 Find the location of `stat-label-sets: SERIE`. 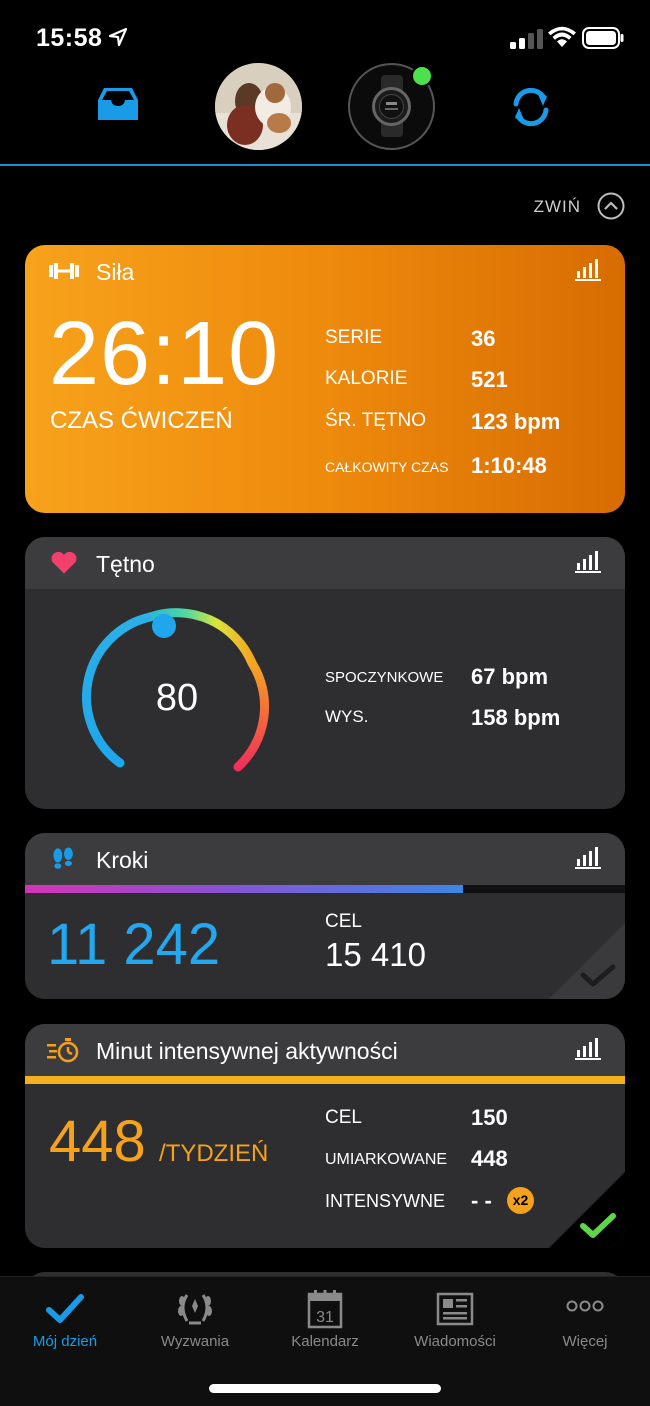

stat-label-sets: SERIE is located at coordinates (354, 337).